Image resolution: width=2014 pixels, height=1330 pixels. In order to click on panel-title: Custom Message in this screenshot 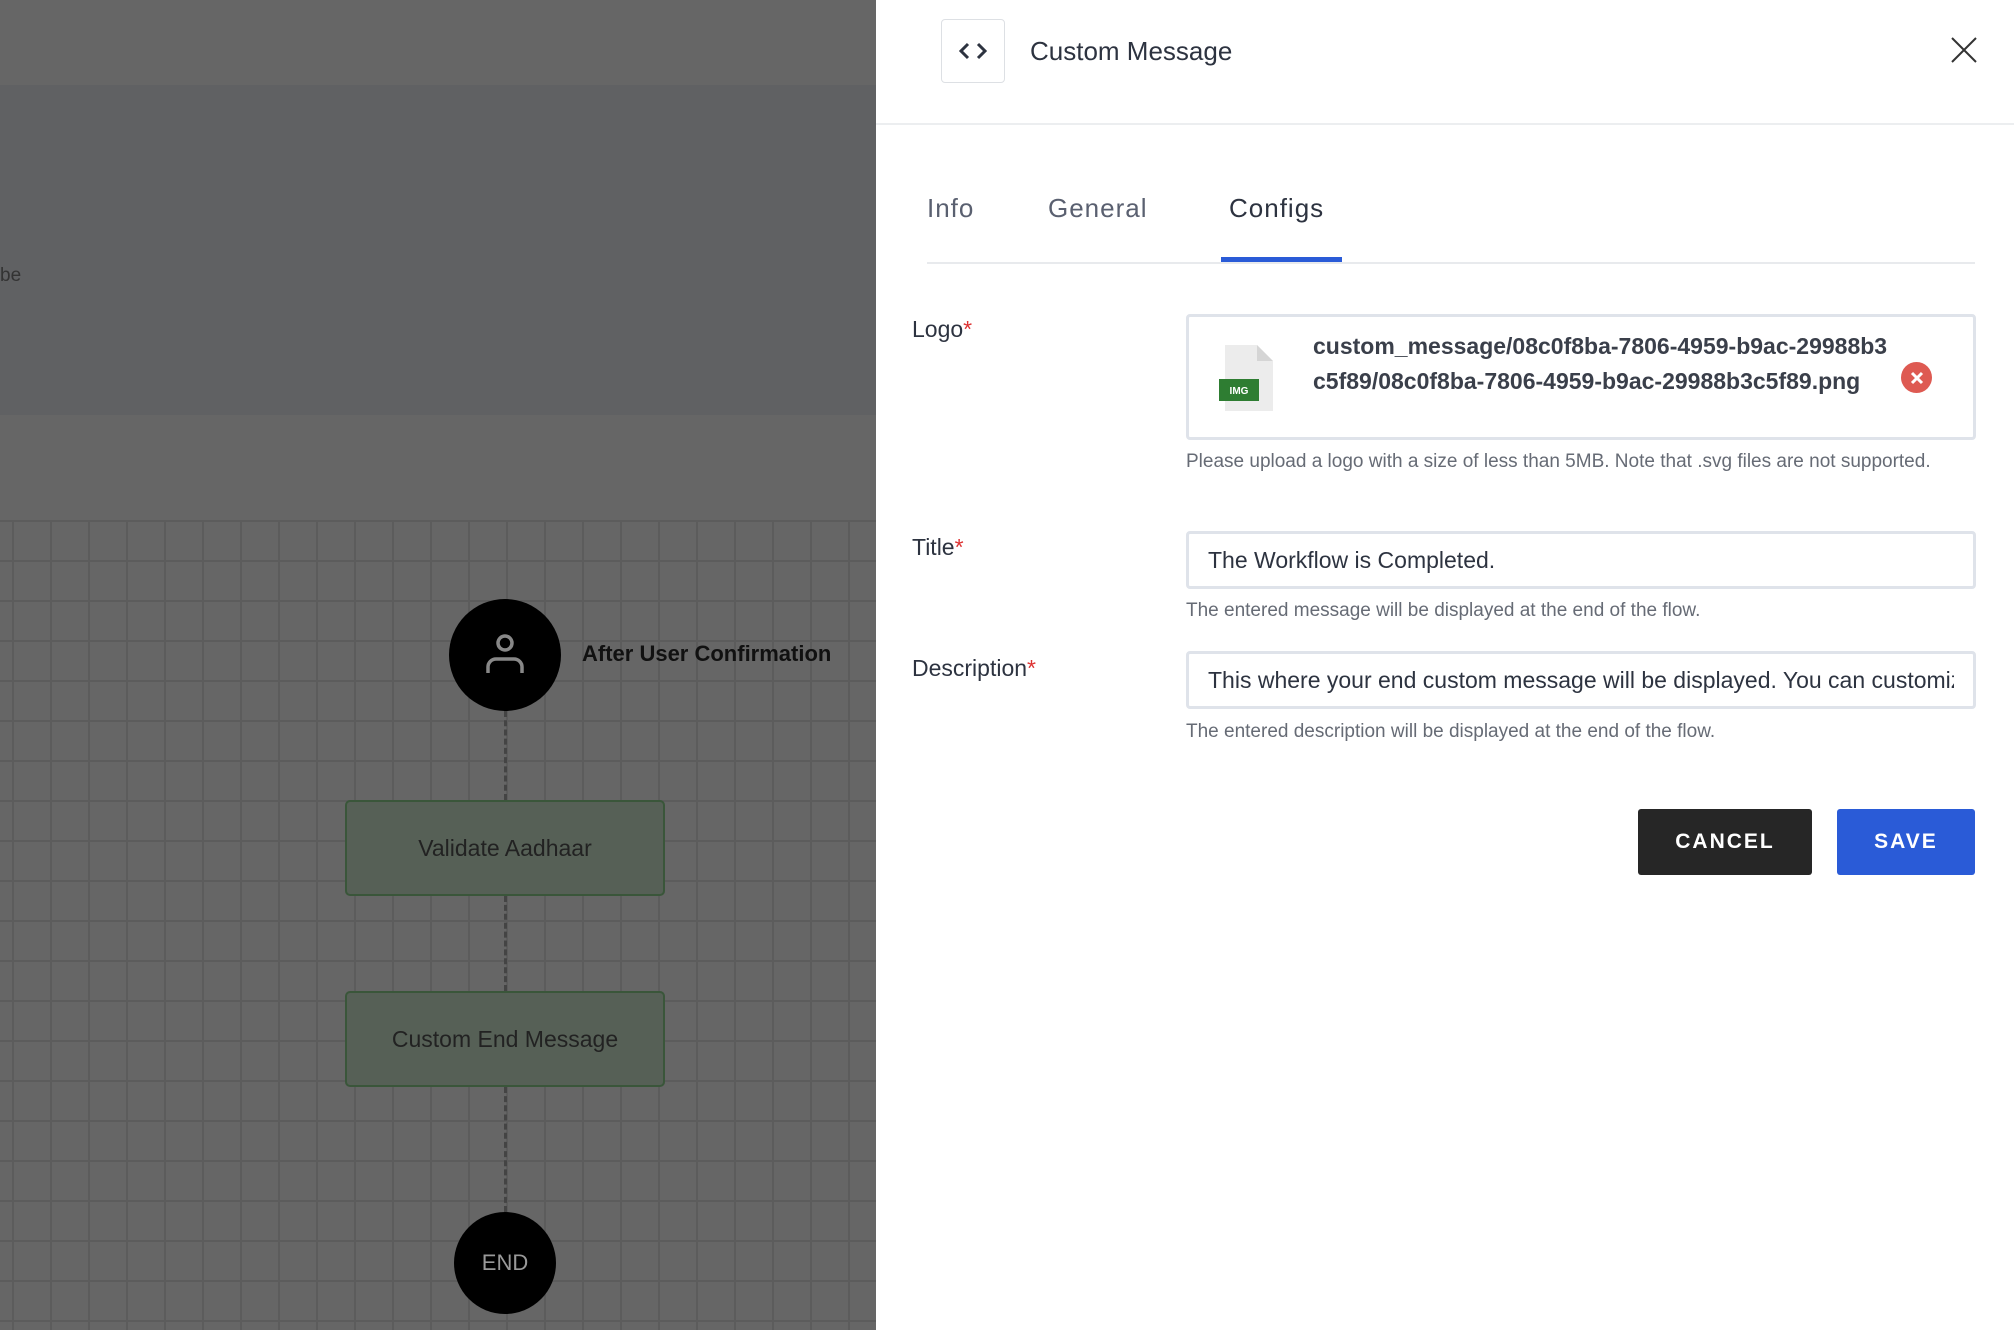, I will do `click(1131, 51)`.